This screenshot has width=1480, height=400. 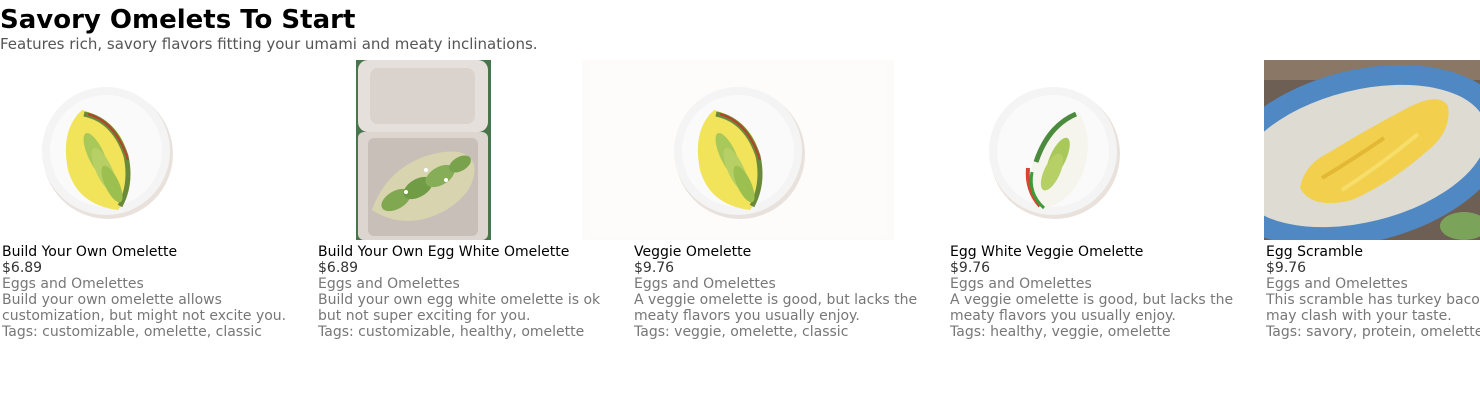 What do you see at coordinates (90, 252) in the screenshot?
I see `item-name: Build Your Own Omelette` at bounding box center [90, 252].